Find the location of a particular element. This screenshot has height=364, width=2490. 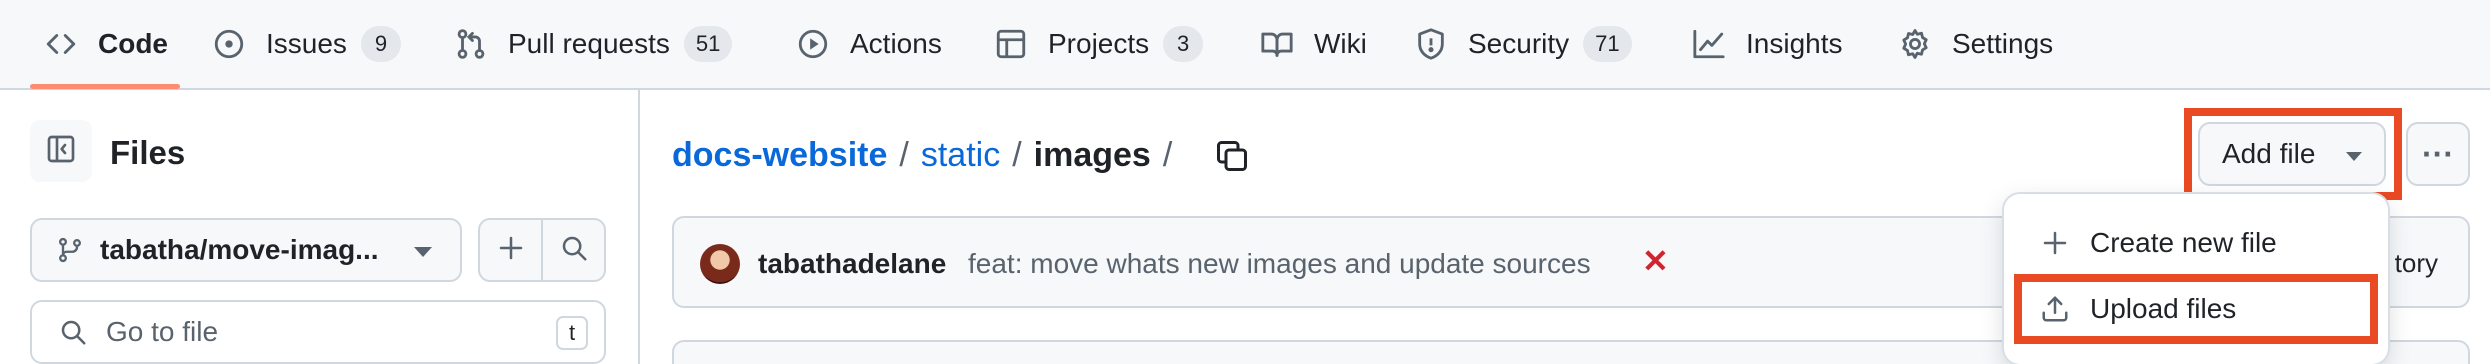

tab-issues: Issues 9 is located at coordinates (306, 44).